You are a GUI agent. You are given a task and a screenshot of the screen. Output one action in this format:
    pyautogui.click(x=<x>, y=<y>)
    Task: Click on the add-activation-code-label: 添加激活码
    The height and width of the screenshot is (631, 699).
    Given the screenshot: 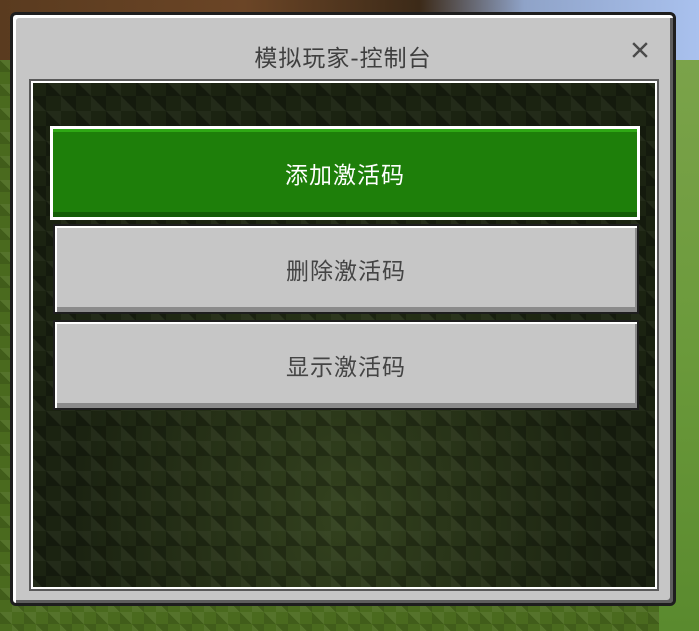 What is the action you would take?
    pyautogui.click(x=345, y=176)
    